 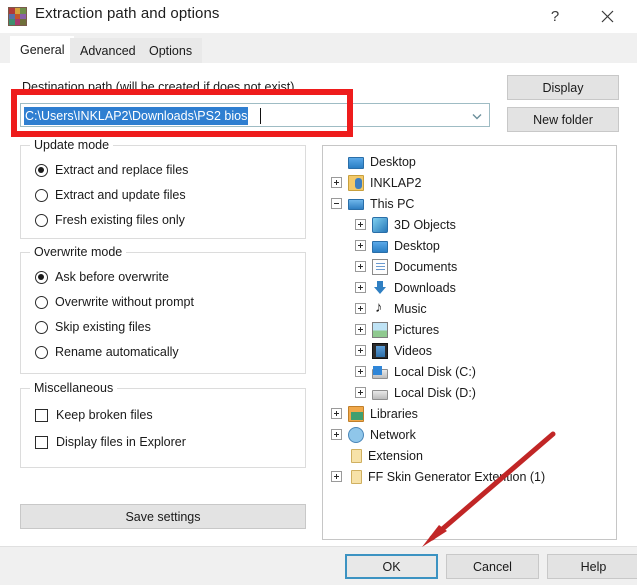 I want to click on documents-icon, so click(x=380, y=266).